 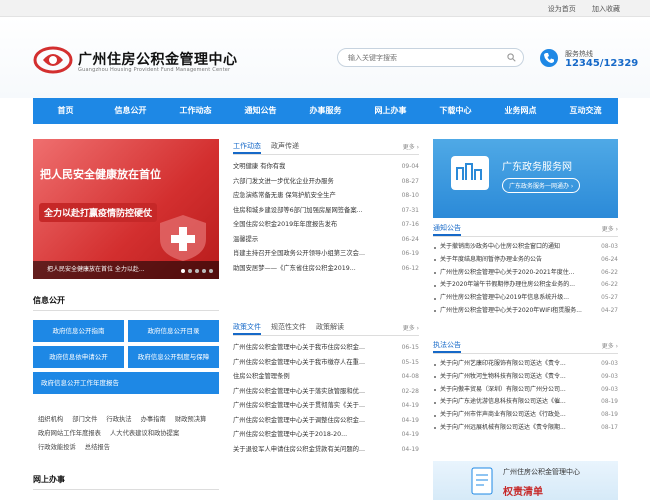 What do you see at coordinates (562, 9) in the screenshot?
I see `set-home-link: 设为首页` at bounding box center [562, 9].